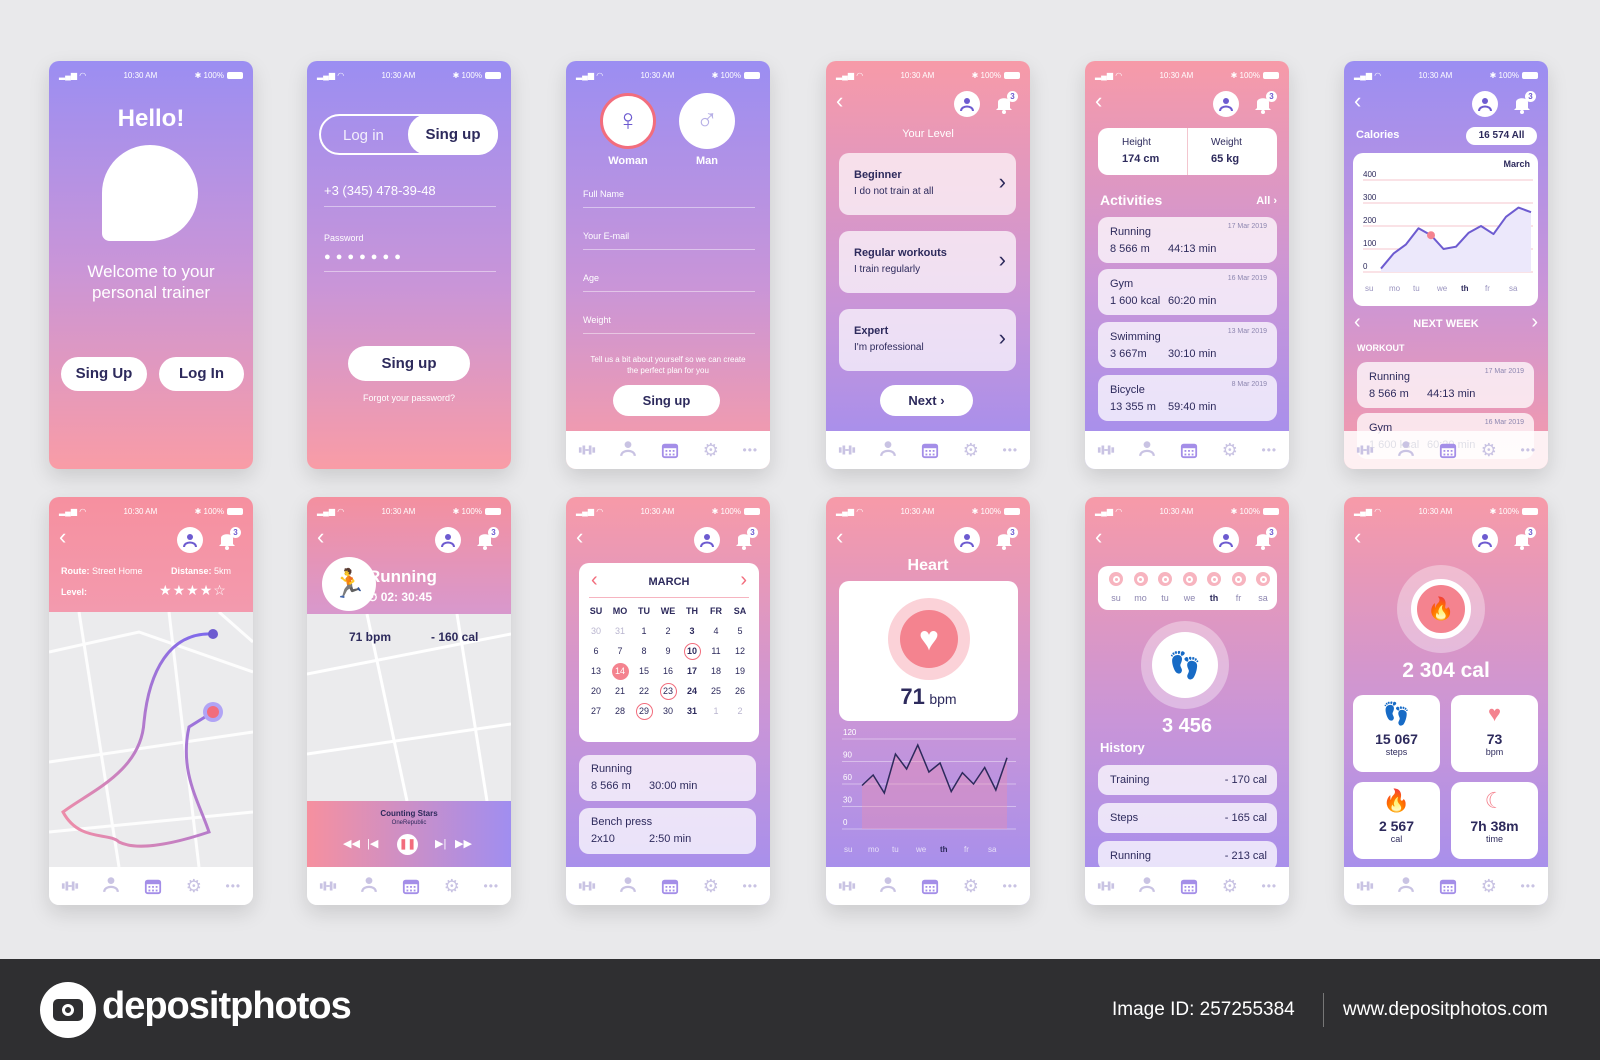 This screenshot has width=1600, height=1060. I want to click on calendar-day: 7, so click(620, 651).